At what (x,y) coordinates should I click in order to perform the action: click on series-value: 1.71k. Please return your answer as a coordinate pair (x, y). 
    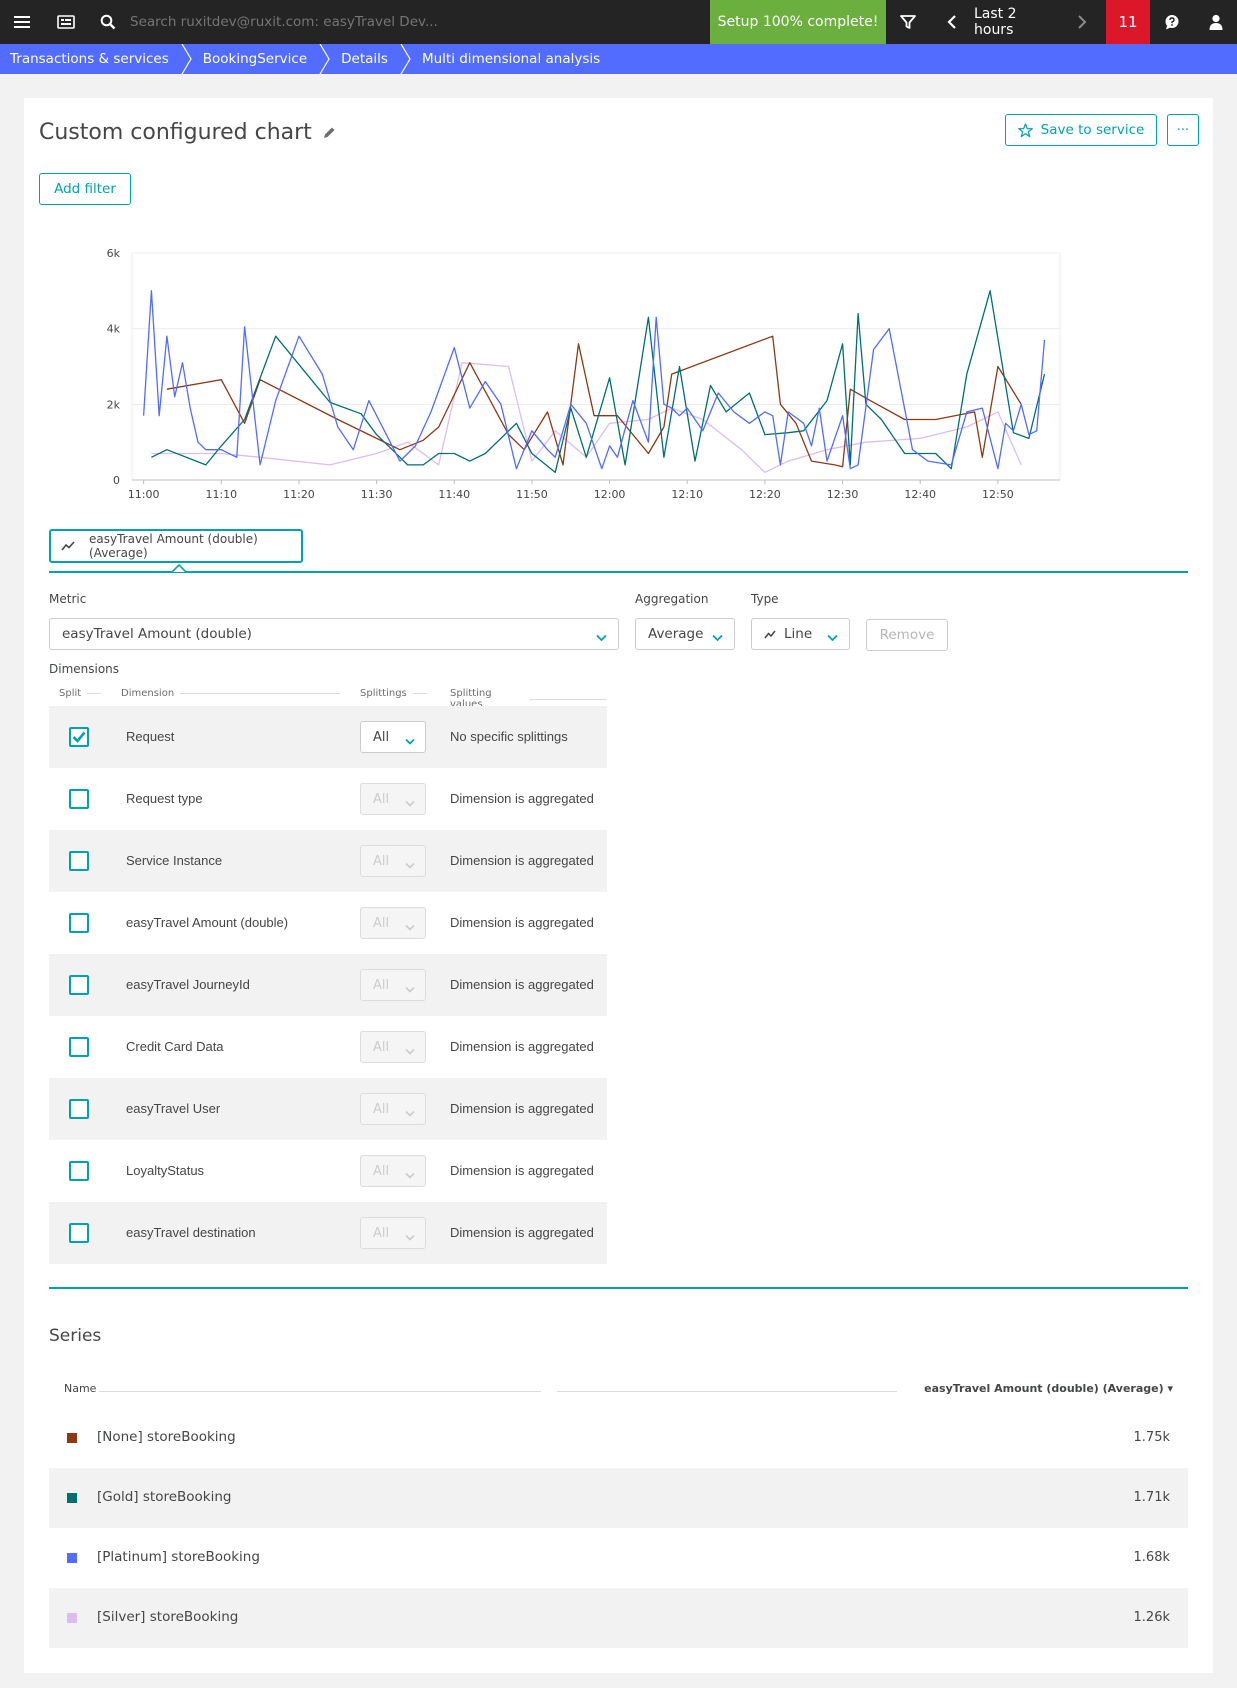
    Looking at the image, I should click on (1151, 1497).